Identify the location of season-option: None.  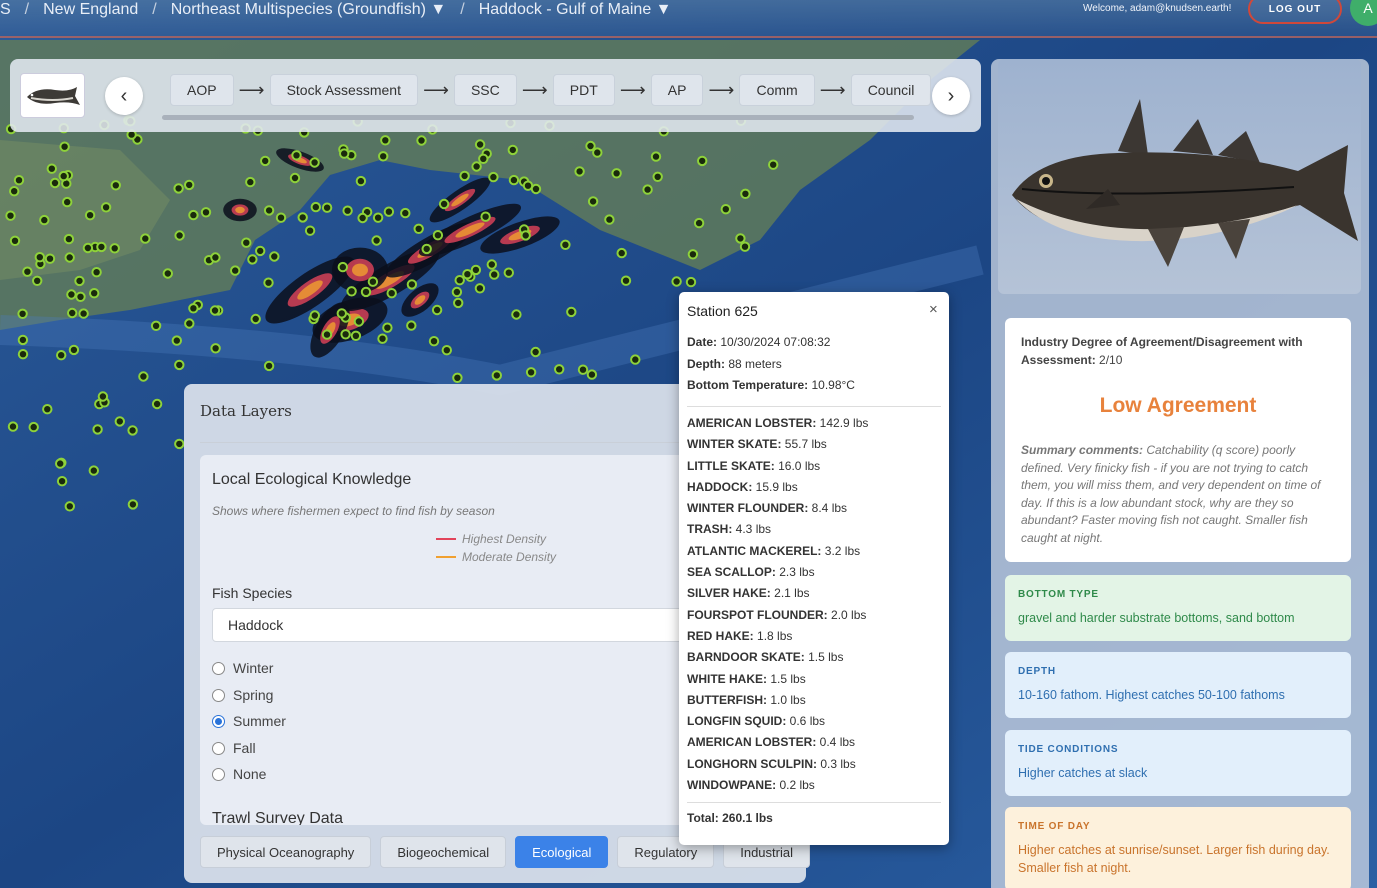
(239, 774).